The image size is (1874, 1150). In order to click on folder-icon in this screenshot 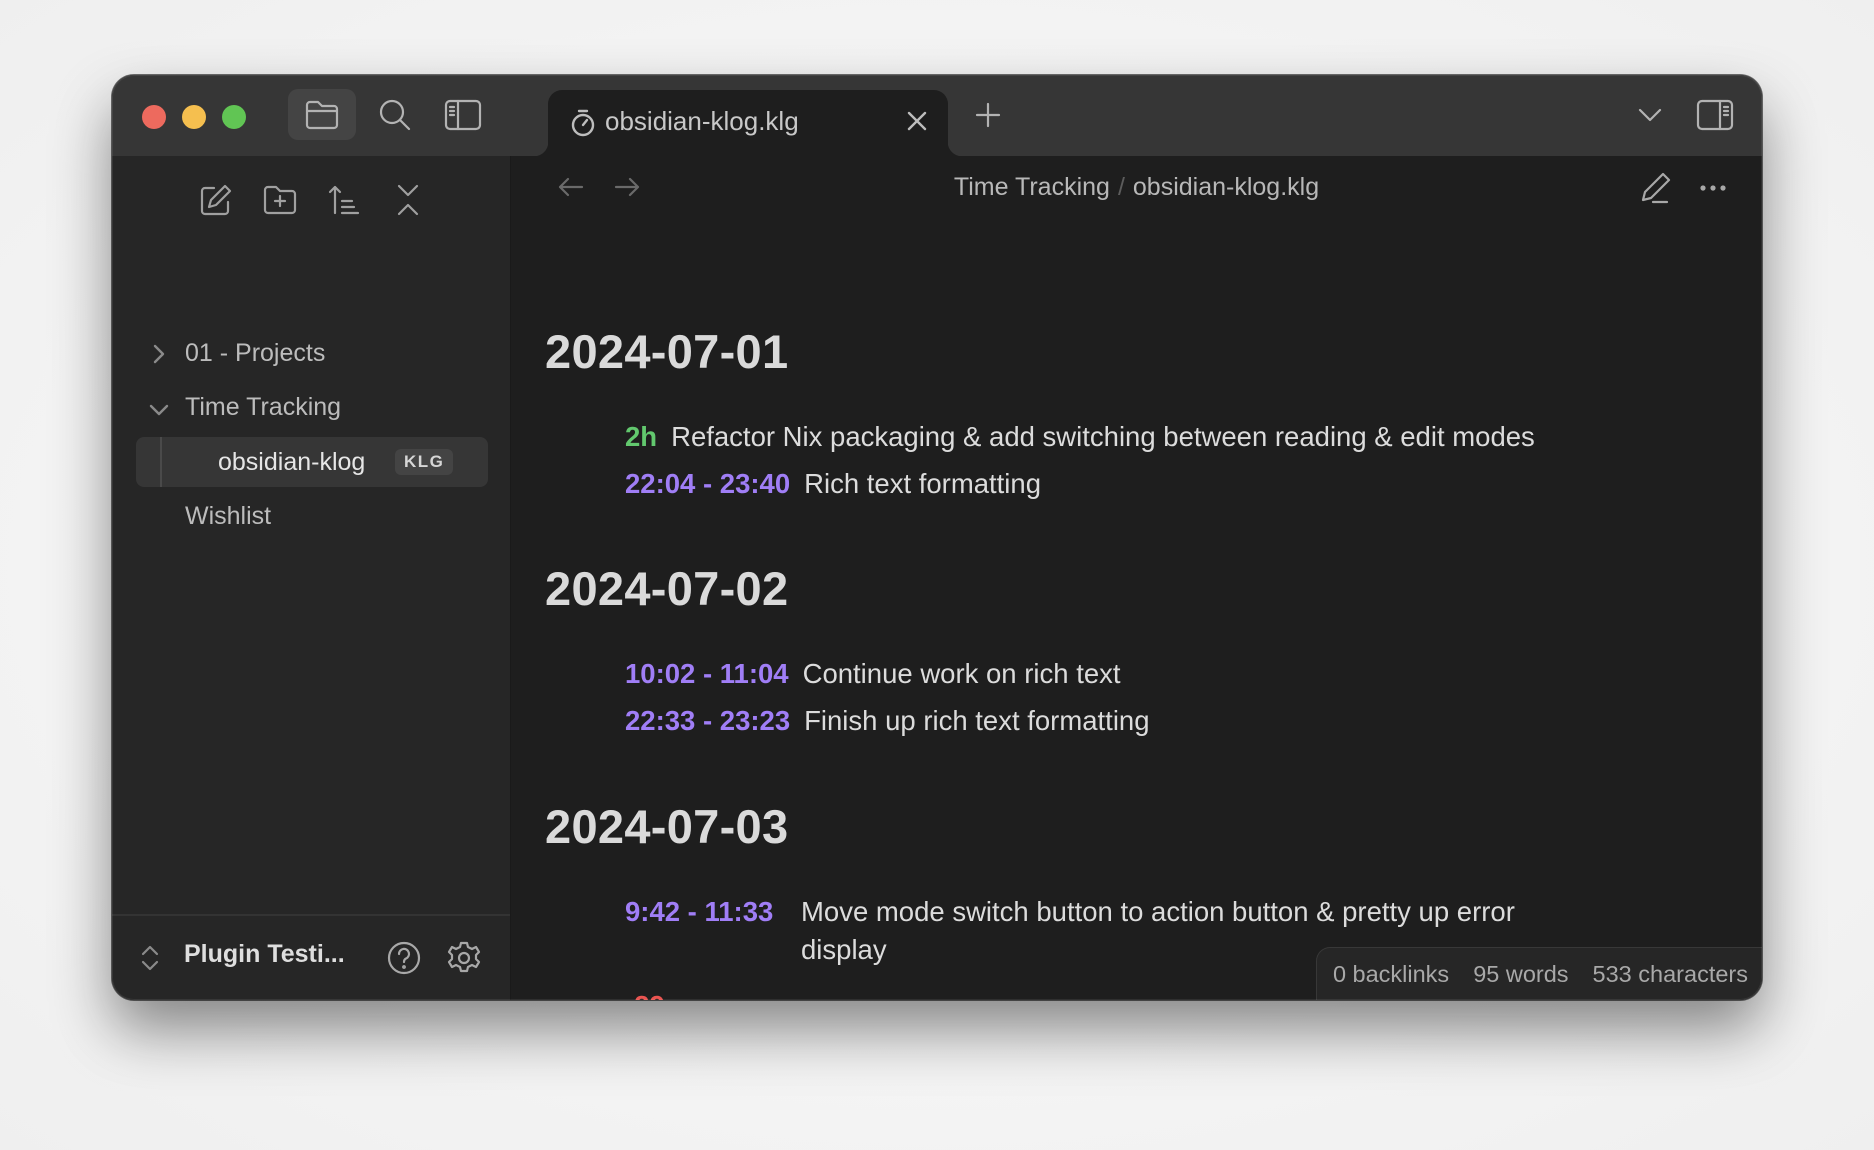, I will do `click(322, 114)`.